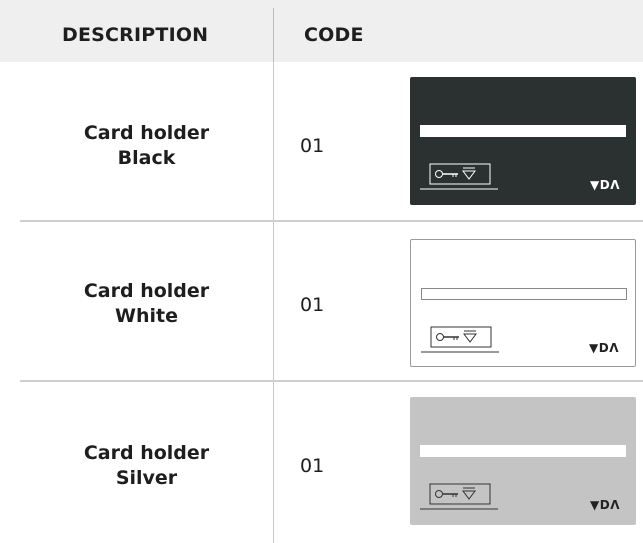 This screenshot has width=643, height=543. Describe the element at coordinates (146, 316) in the screenshot. I see `description-line-2: White` at that location.